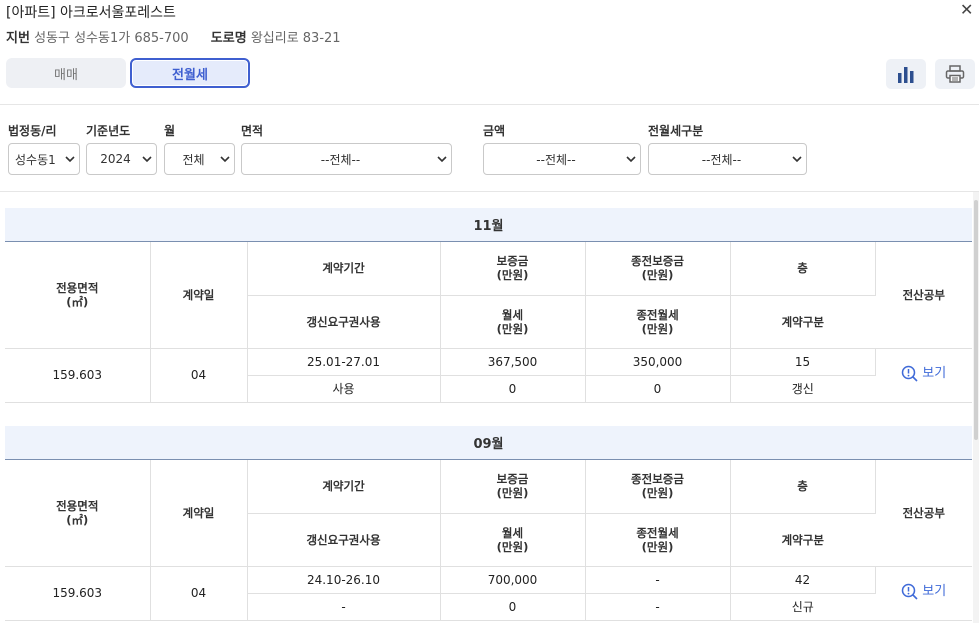 The height and width of the screenshot is (623, 979). I want to click on month-header: 11월, so click(488, 225).